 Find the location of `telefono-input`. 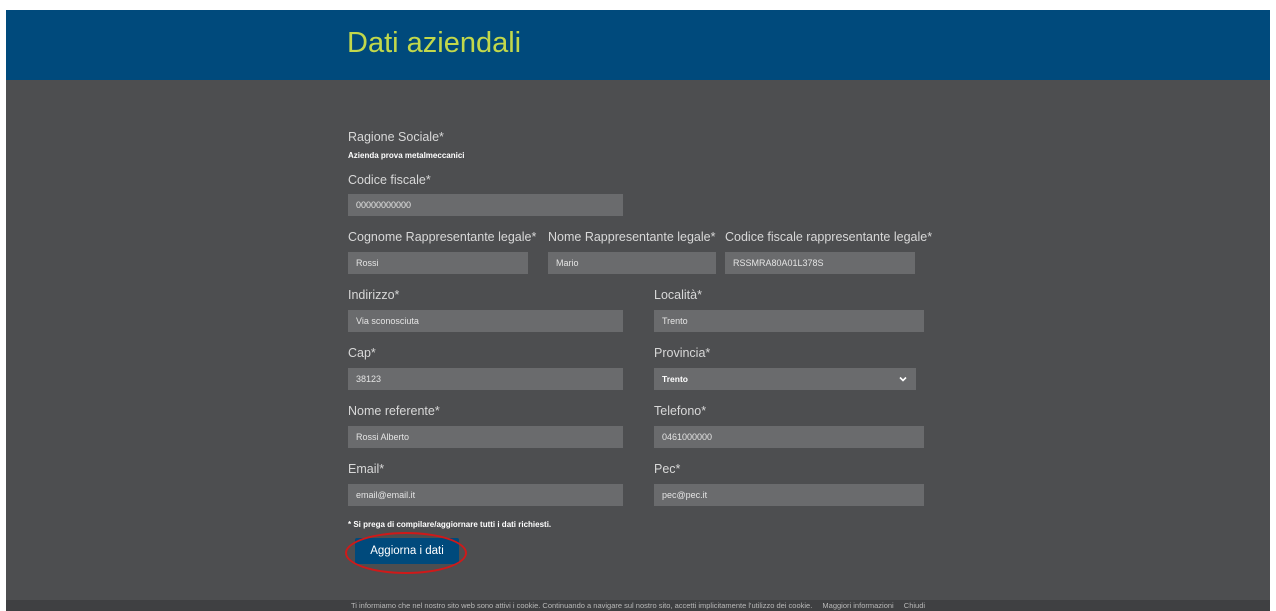

telefono-input is located at coordinates (789, 437).